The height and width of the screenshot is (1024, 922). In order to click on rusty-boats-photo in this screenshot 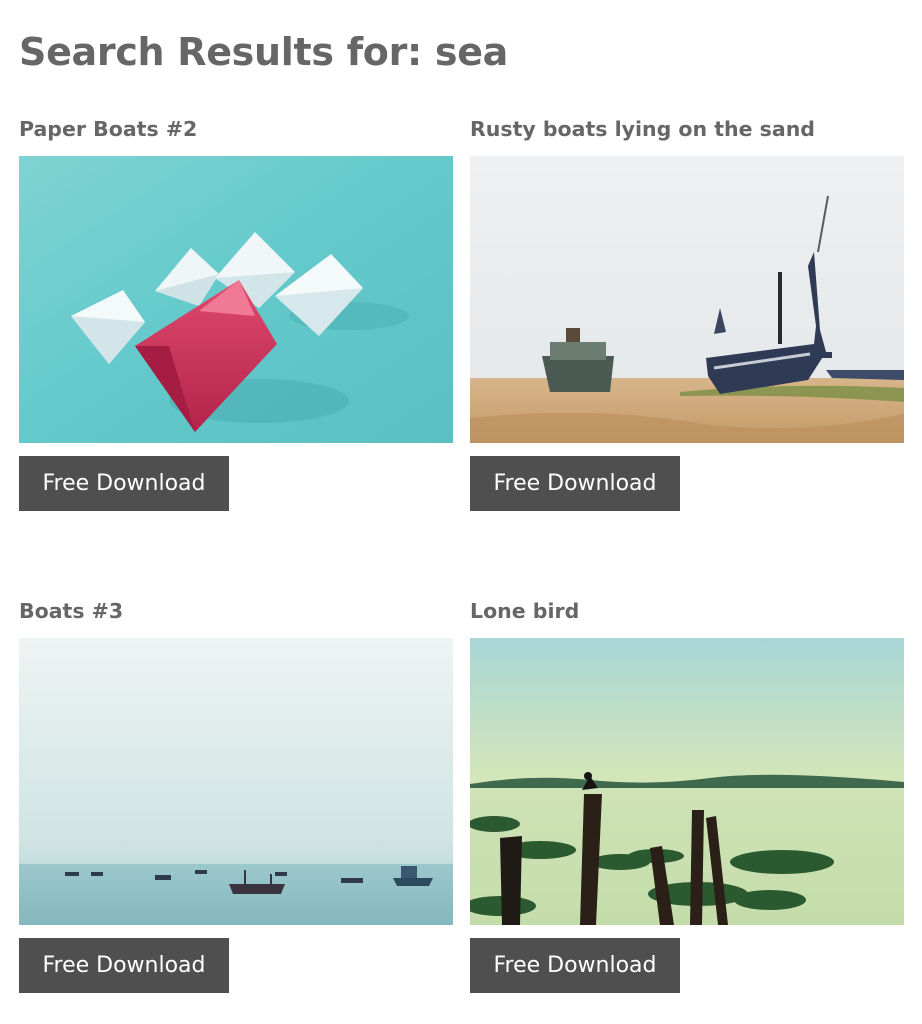, I will do `click(687, 299)`.